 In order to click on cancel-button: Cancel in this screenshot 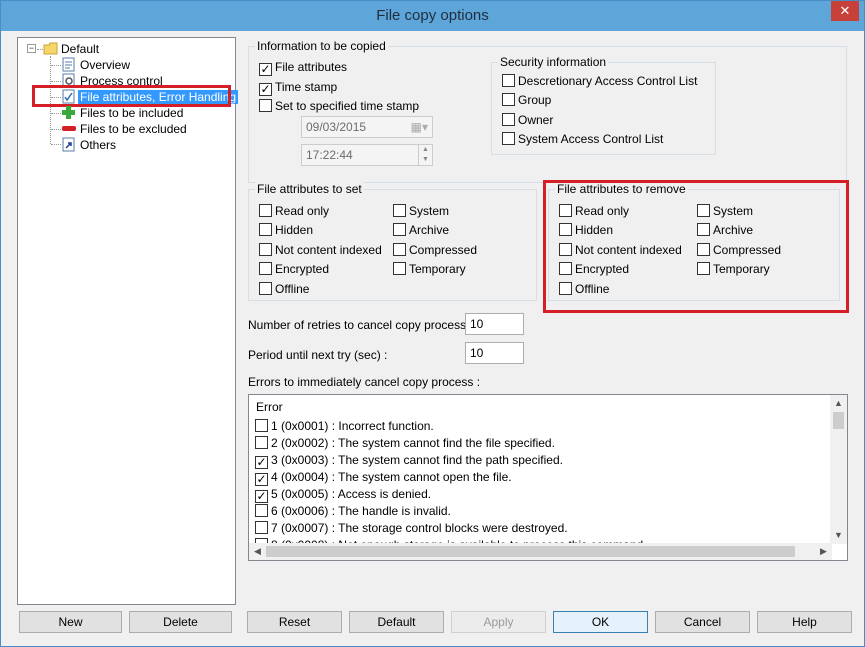, I will do `click(702, 622)`.